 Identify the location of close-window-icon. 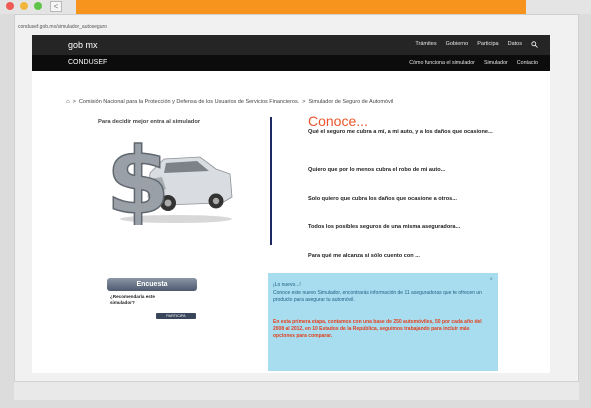
(10, 6).